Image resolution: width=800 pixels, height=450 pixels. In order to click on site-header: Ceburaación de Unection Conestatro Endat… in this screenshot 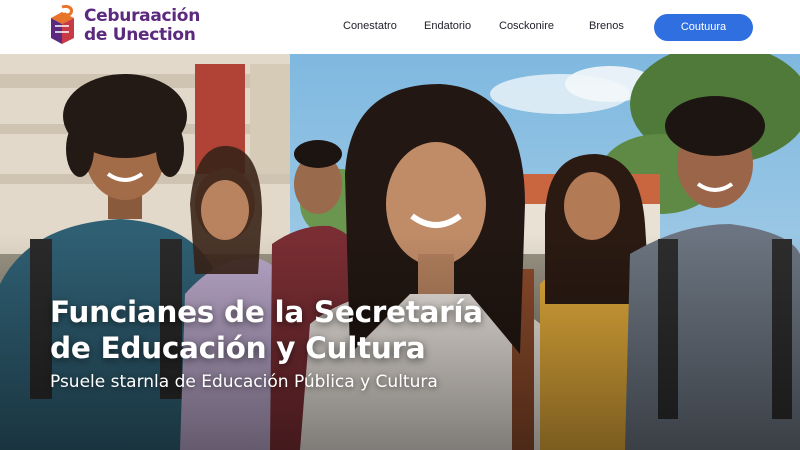, I will do `click(400, 27)`.